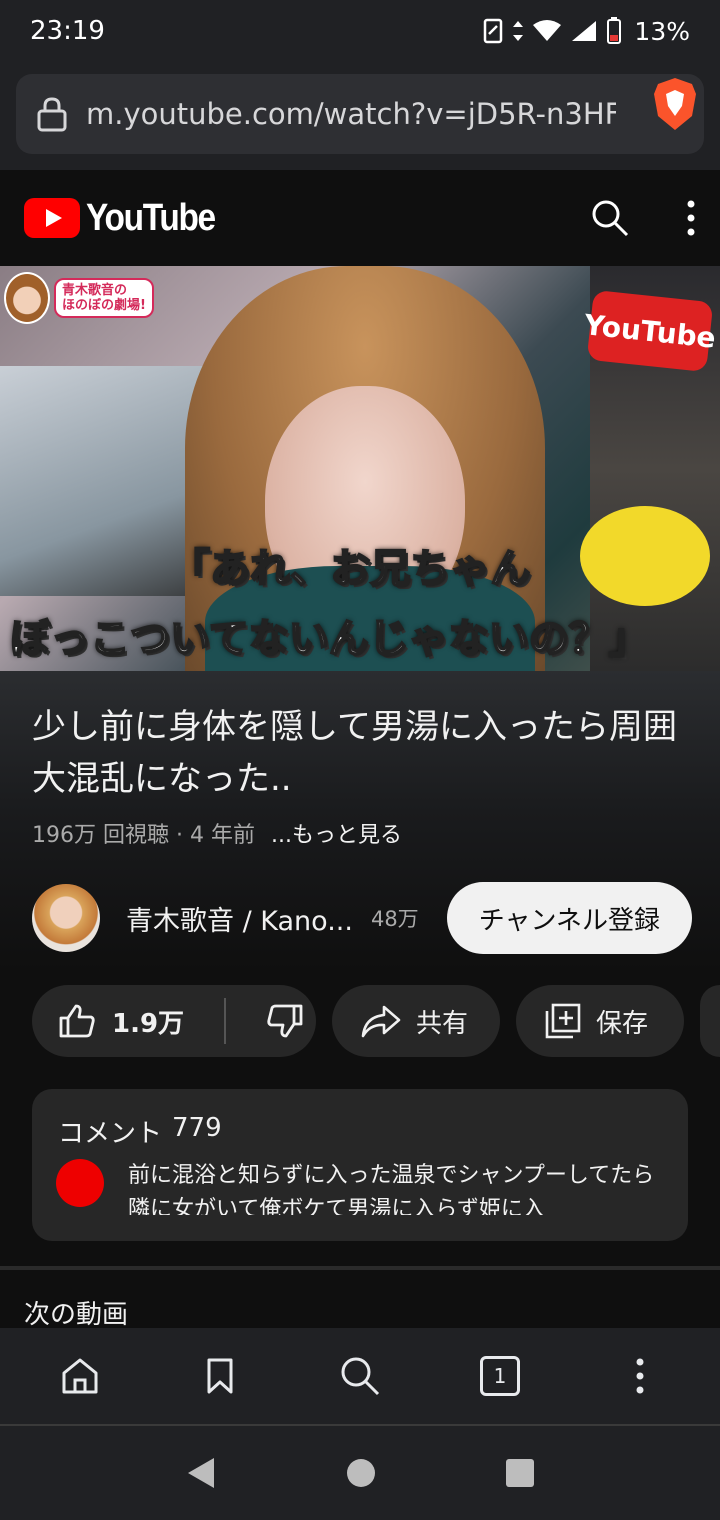 Image resolution: width=720 pixels, height=1520 pixels. I want to click on back-icon, so click(201, 1473).